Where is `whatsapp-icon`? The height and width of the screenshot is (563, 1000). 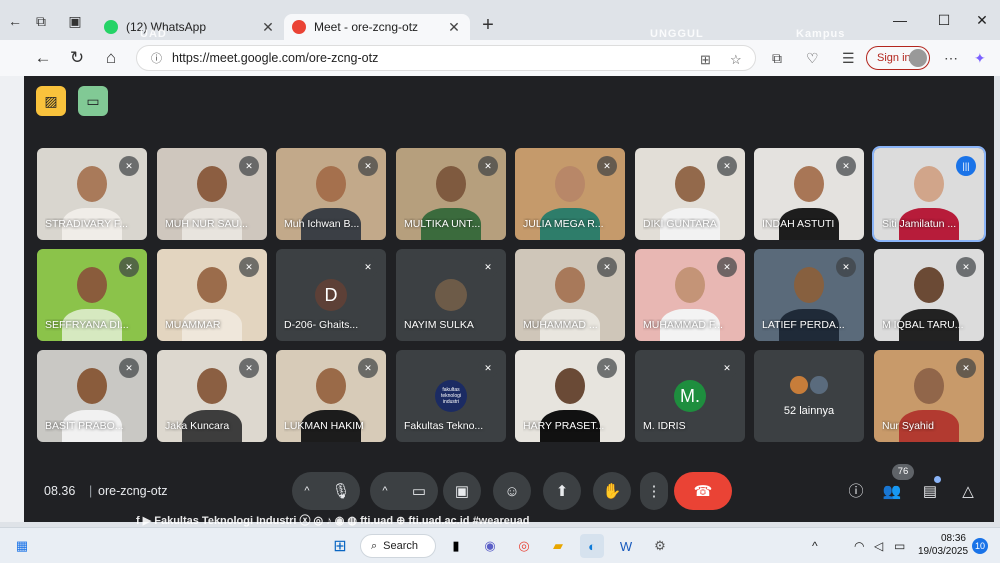
whatsapp-icon is located at coordinates (111, 27).